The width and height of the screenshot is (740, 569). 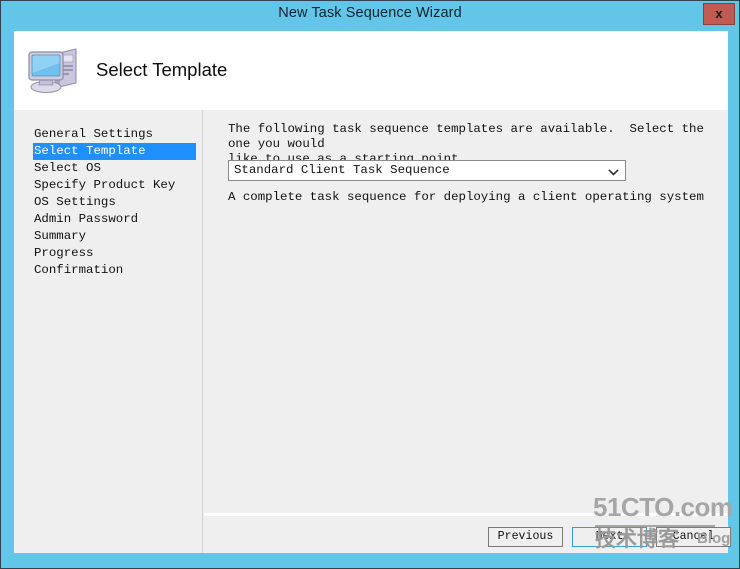 I want to click on sidebar-item-os-settings: OS Settings, so click(x=74, y=202).